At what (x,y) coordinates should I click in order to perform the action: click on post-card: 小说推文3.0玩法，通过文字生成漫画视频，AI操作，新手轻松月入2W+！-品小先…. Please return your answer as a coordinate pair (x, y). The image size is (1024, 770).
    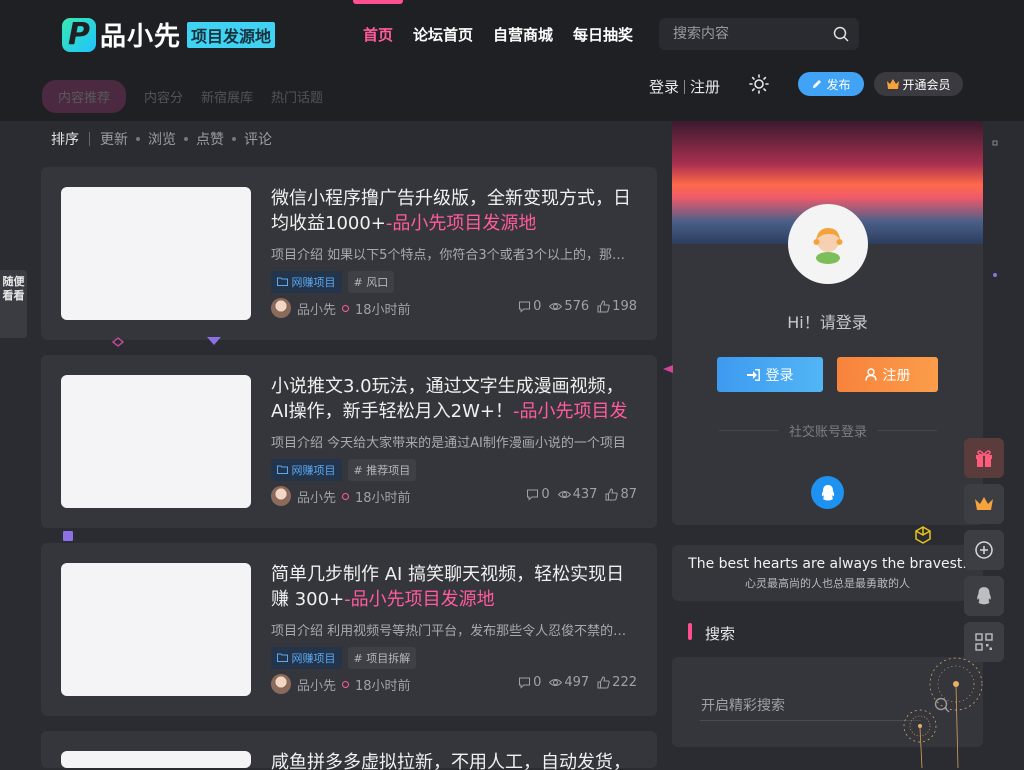
    Looking at the image, I should click on (349, 441).